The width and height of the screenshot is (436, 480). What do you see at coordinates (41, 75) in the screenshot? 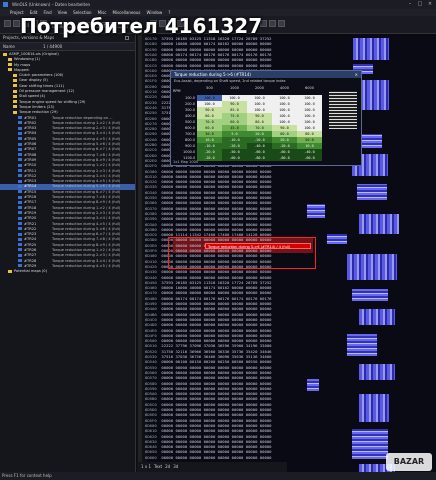
I see `tree-item-label: Clutch parameters (106)` at bounding box center [41, 75].